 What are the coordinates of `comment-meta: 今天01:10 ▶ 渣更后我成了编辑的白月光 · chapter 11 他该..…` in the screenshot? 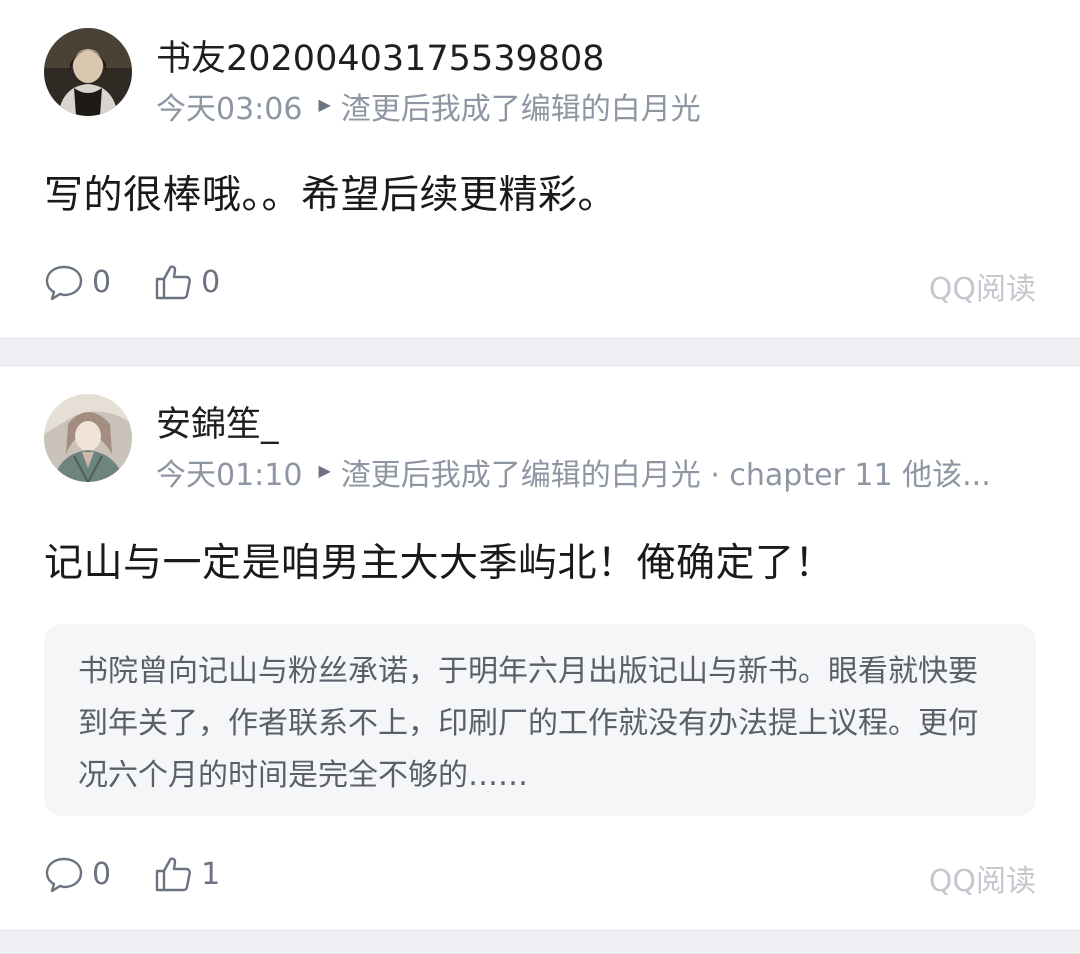 It's located at (573, 472).